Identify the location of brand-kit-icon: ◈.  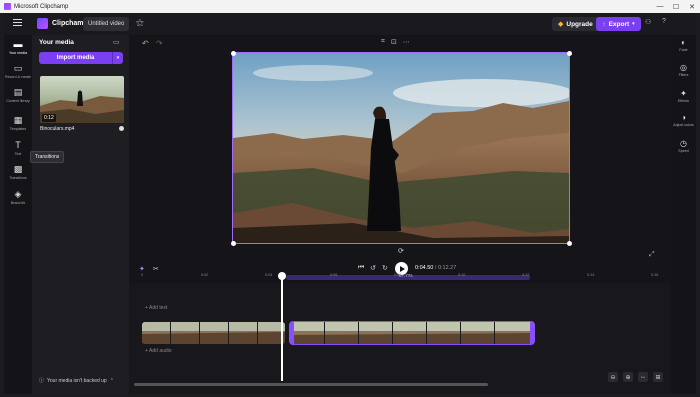
(18, 194).